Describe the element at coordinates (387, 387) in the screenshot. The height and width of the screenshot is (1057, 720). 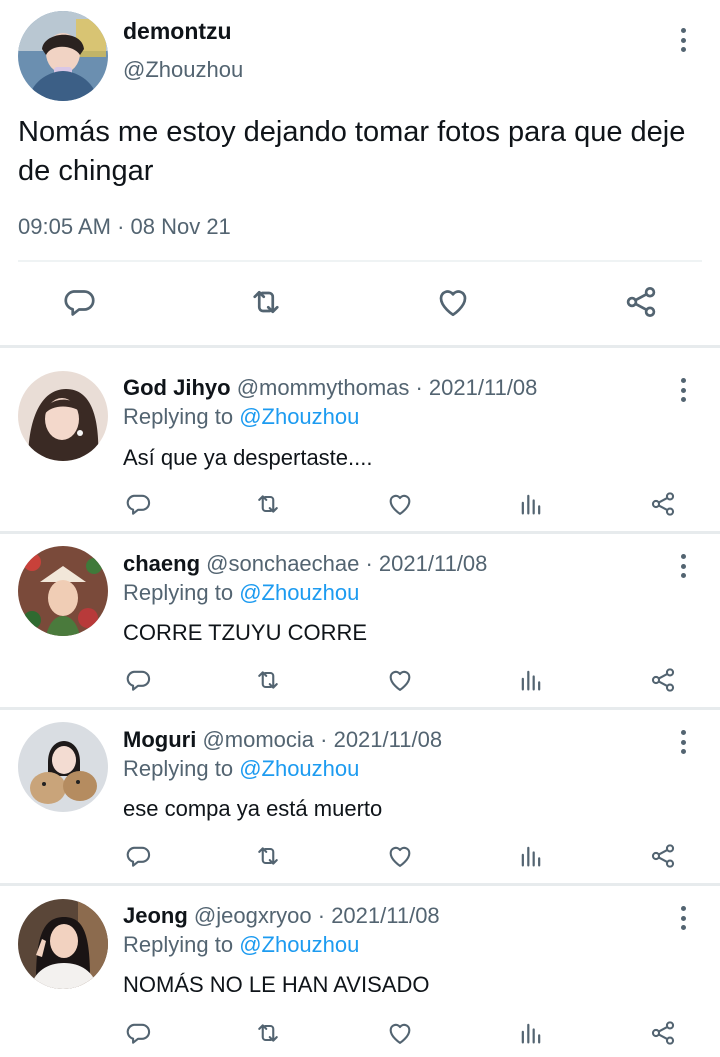
I see `reply-meta: @mommythomas · 2021/11/08` at that location.